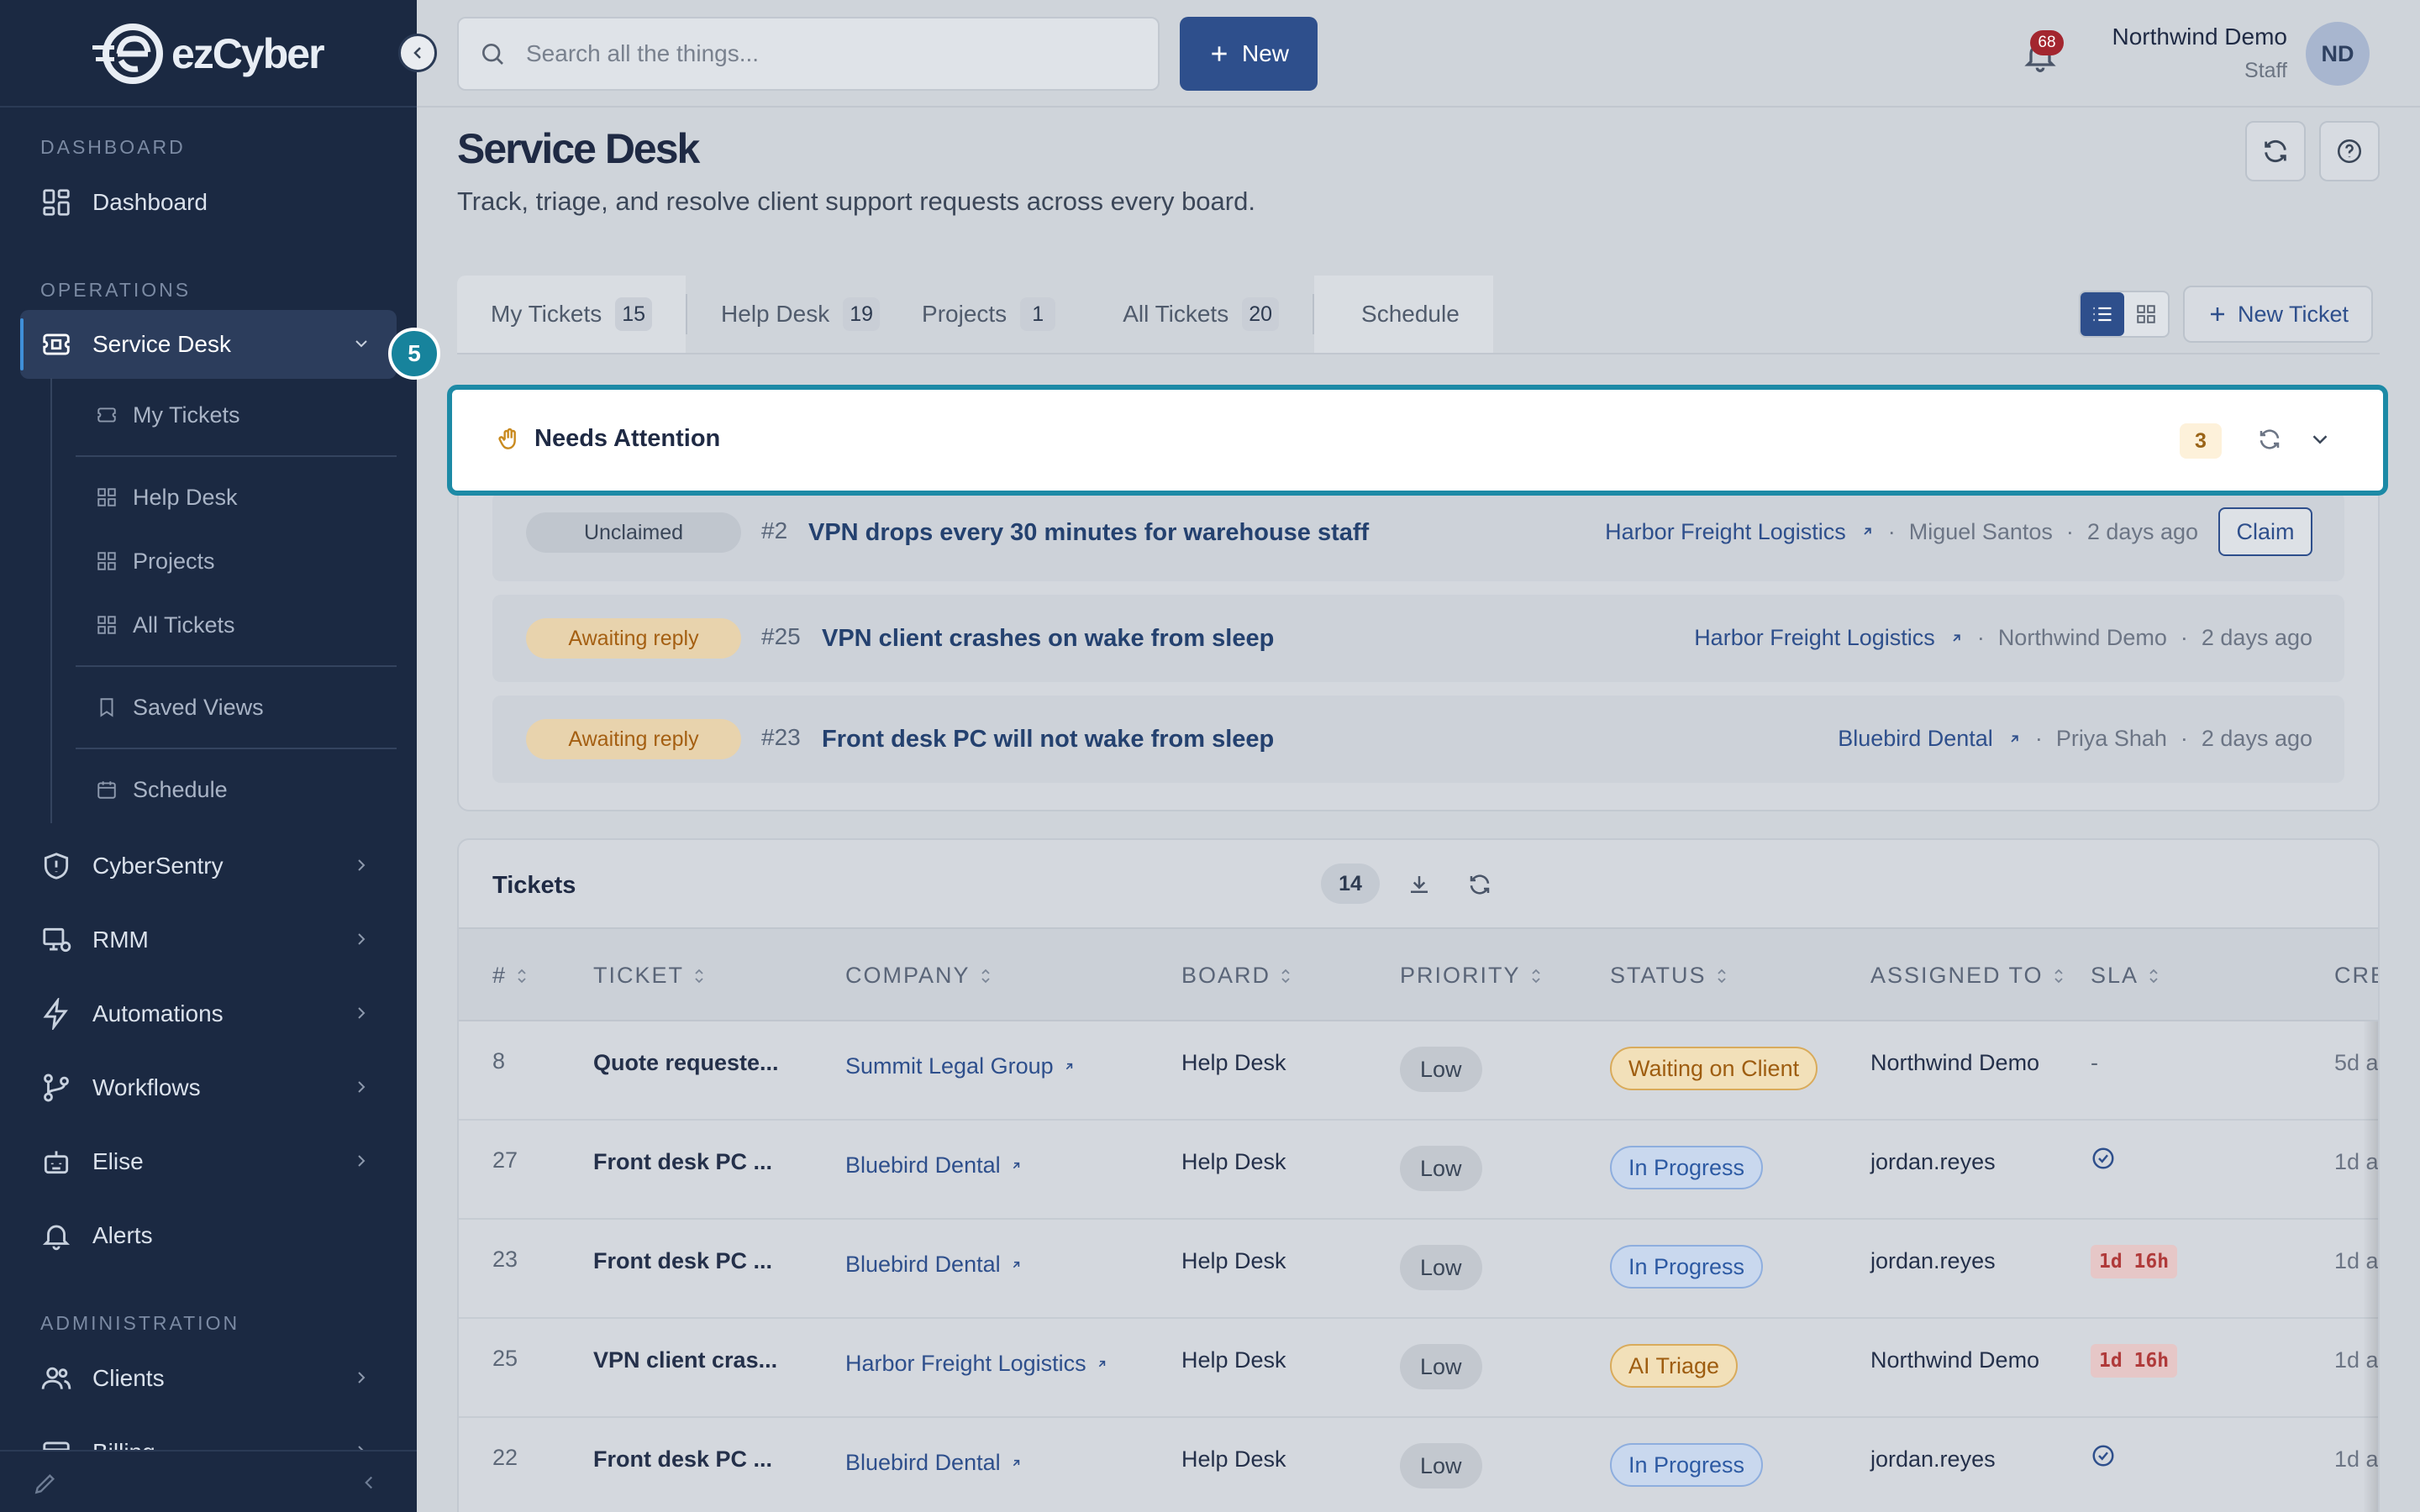 The image size is (2420, 1512). Describe the element at coordinates (572, 314) in the screenshot. I see `tab-my-tickets: My Tickets 15` at that location.